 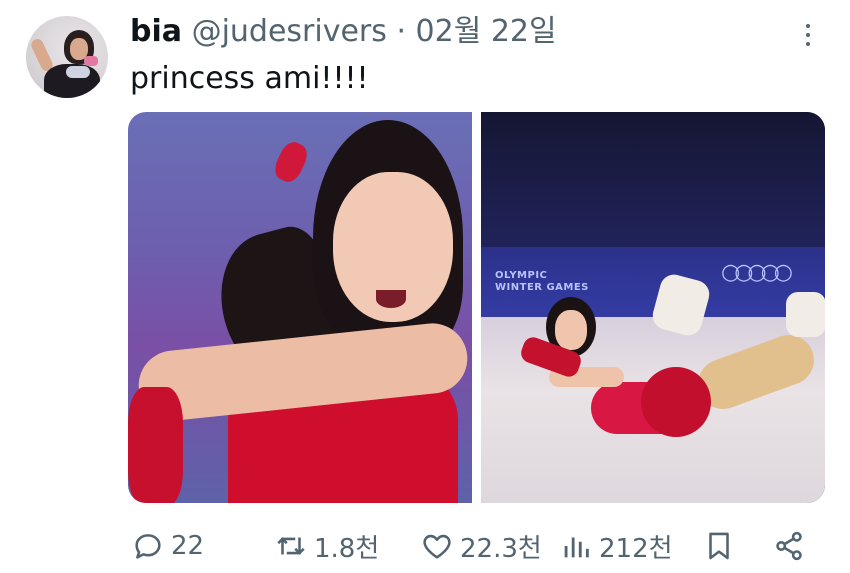 What do you see at coordinates (67, 57) in the screenshot?
I see `avatar` at bounding box center [67, 57].